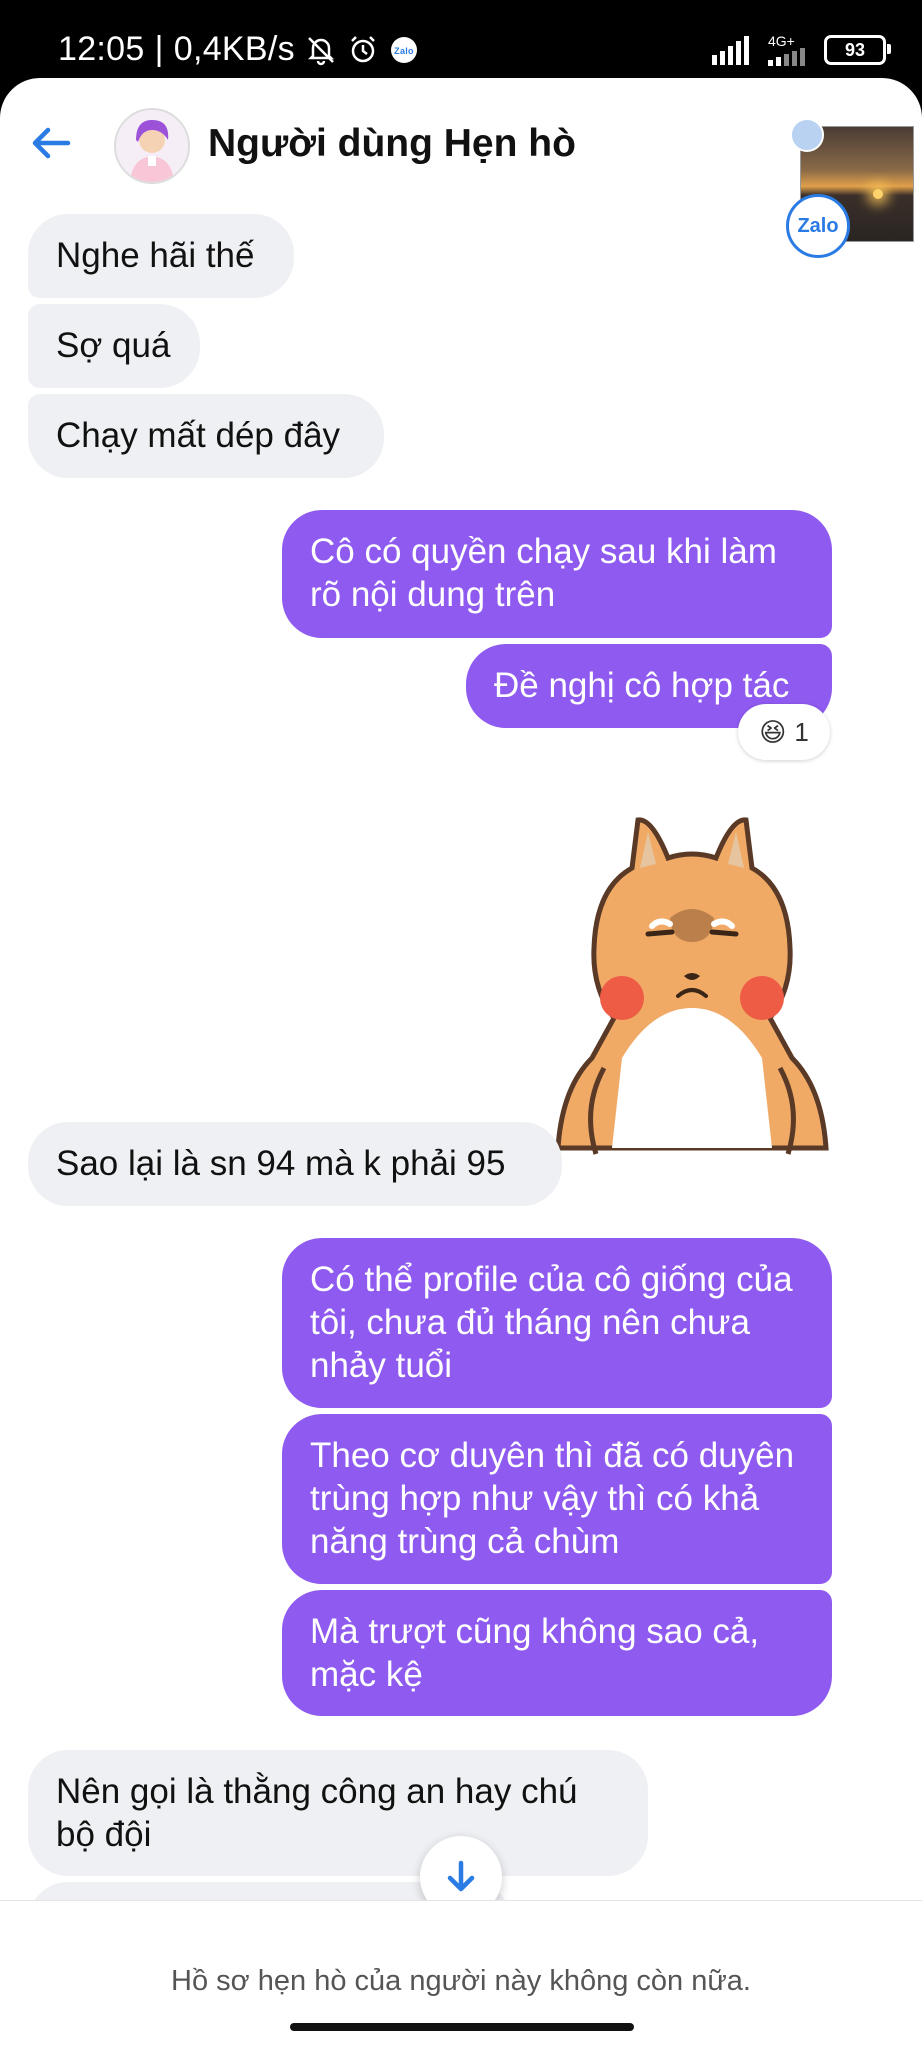 The height and width of the screenshot is (2048, 922). I want to click on message-bubble-outgoing: Mà trượt cũng không sao cả, mặc kệ, so click(557, 1653).